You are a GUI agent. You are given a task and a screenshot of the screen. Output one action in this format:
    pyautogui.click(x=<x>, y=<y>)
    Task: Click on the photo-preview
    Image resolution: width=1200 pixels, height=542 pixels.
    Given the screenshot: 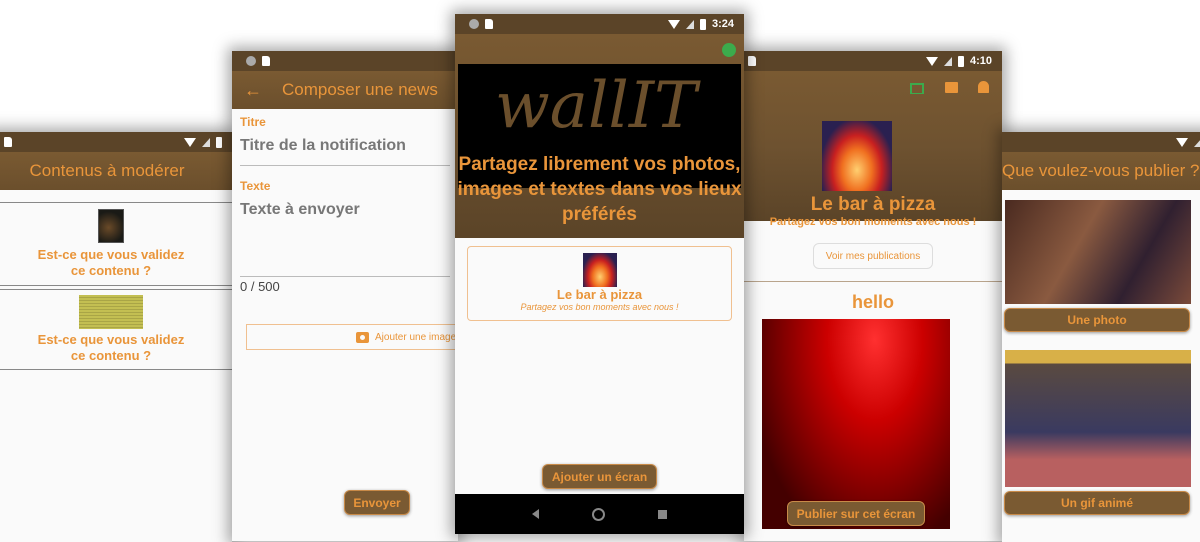 What is the action you would take?
    pyautogui.click(x=1098, y=252)
    